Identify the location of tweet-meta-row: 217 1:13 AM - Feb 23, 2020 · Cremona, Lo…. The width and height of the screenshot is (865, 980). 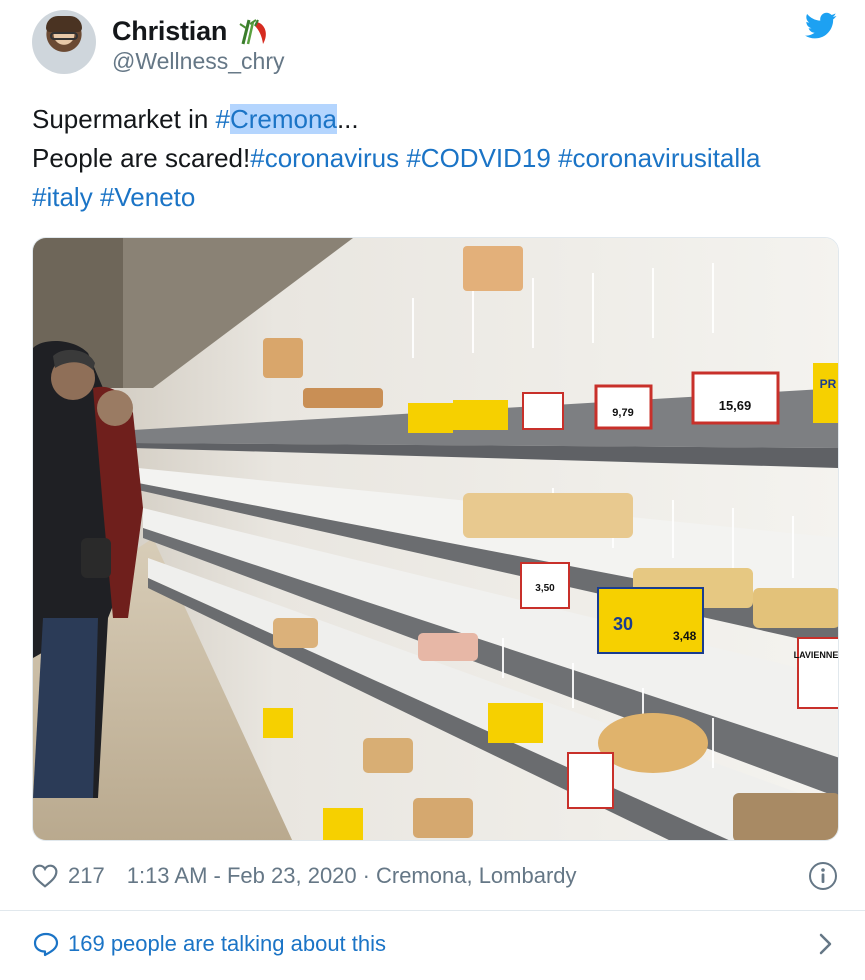
(437, 876).